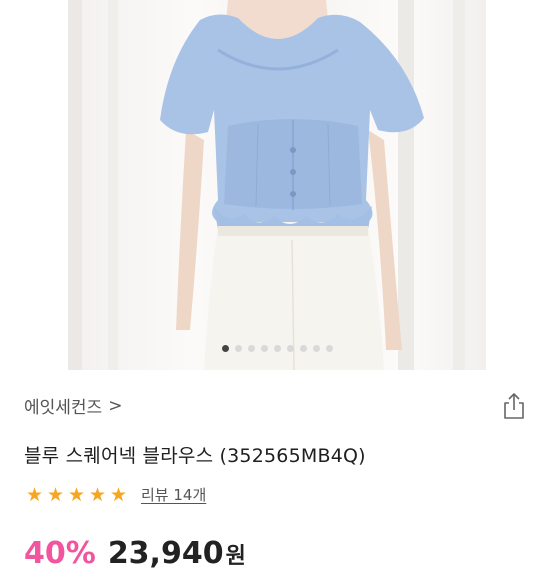 The image size is (554, 571). What do you see at coordinates (173, 494) in the screenshot?
I see `review-count-link: 리뷰 14개` at bounding box center [173, 494].